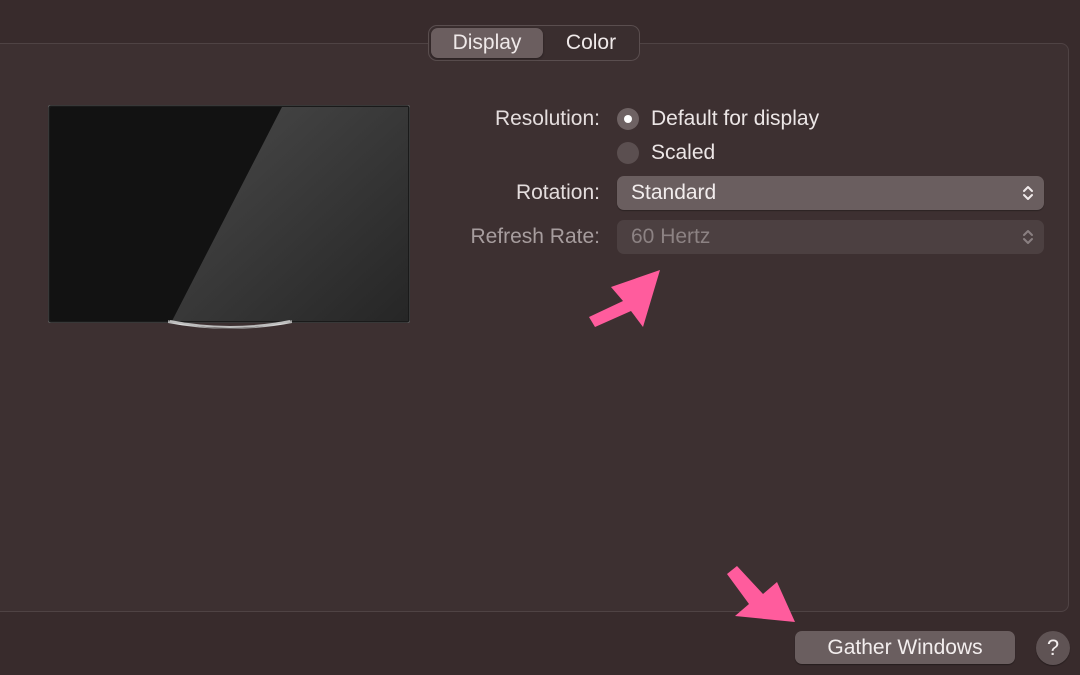 This screenshot has width=1080, height=675. What do you see at coordinates (628, 153) in the screenshot?
I see `radio-unselected-icon` at bounding box center [628, 153].